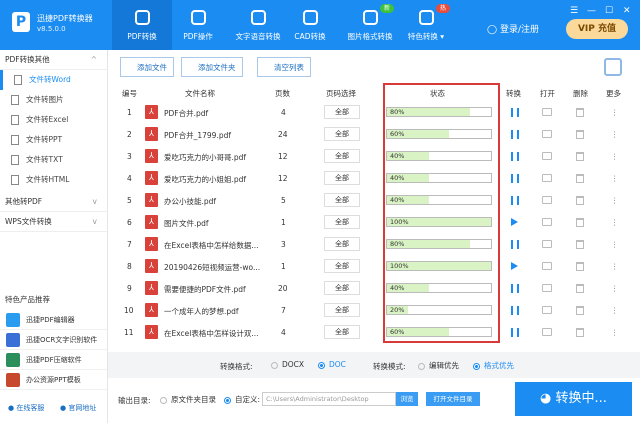  What do you see at coordinates (188, 399) in the screenshot?
I see `source-folder-radio: 原文件夹目录` at bounding box center [188, 399].